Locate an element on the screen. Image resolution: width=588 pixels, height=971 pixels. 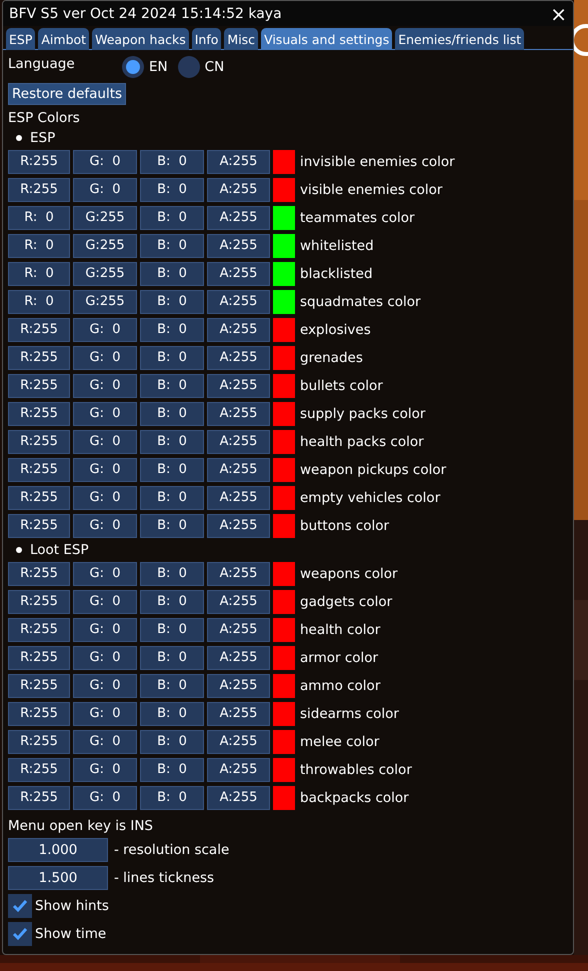
language-radio: EN is located at coordinates (145, 67).